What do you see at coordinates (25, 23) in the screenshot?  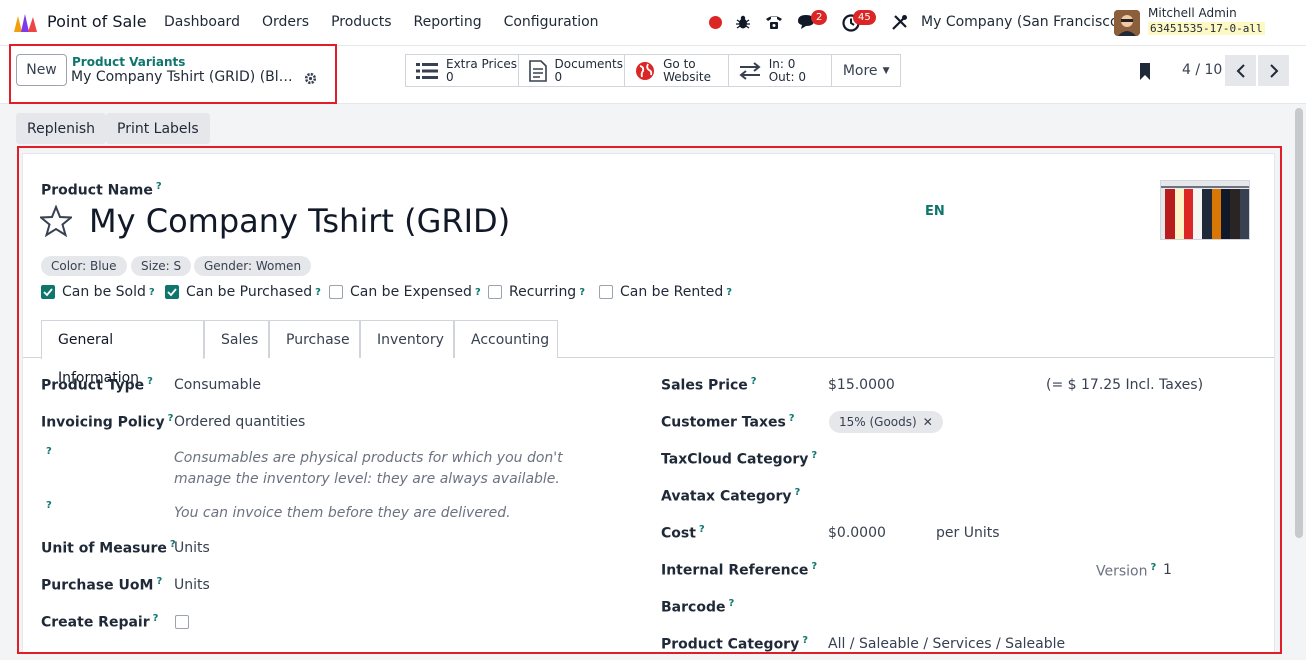 I see `pos-logo-icon` at bounding box center [25, 23].